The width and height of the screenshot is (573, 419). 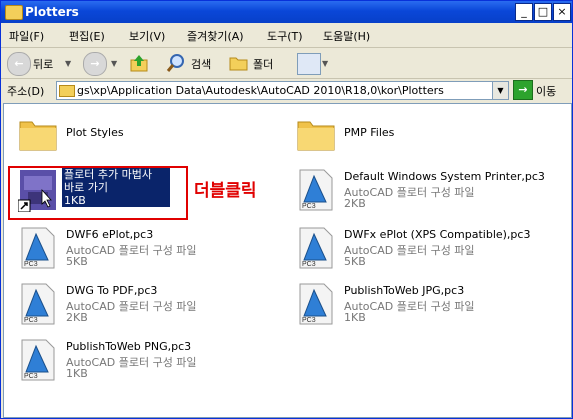 What do you see at coordinates (95, 64) in the screenshot?
I see `forward-button: →` at bounding box center [95, 64].